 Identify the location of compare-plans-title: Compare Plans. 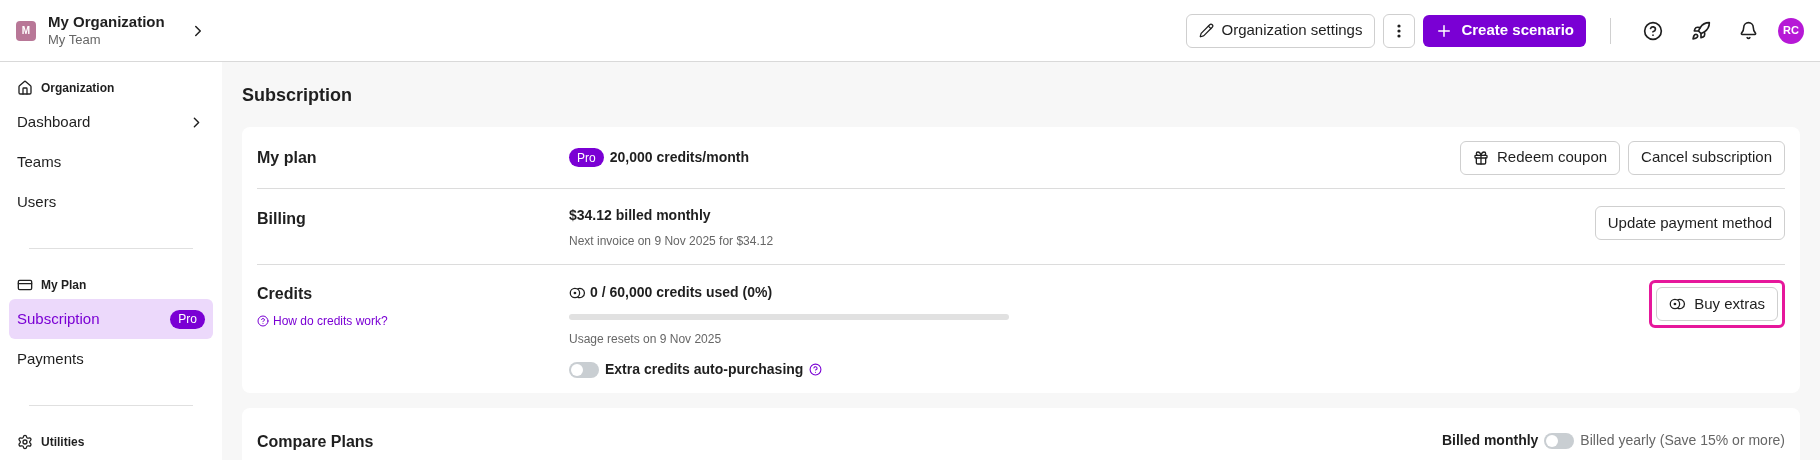
(315, 442).